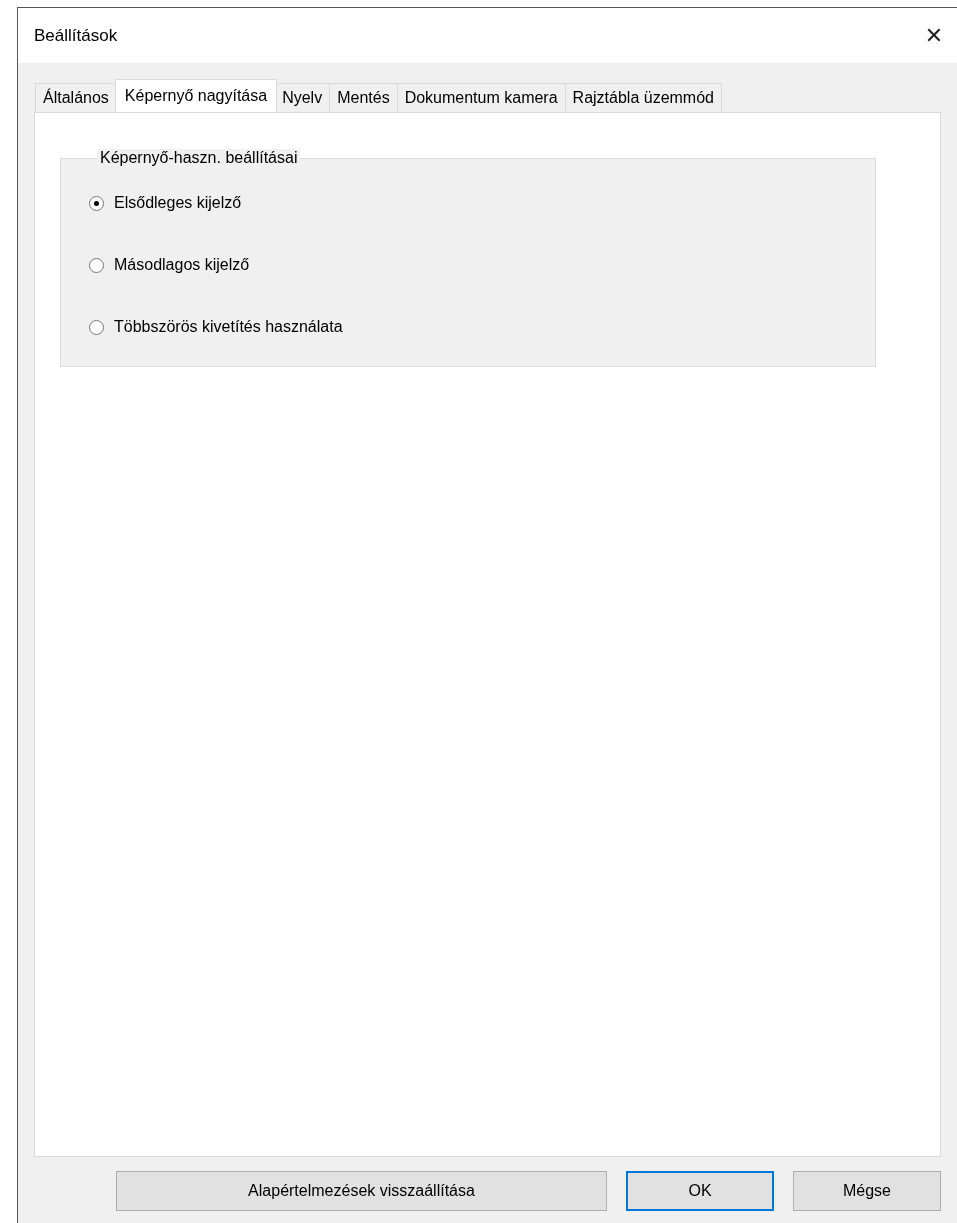 Image resolution: width=957 pixels, height=1223 pixels. I want to click on tab: Általános, so click(76, 97).